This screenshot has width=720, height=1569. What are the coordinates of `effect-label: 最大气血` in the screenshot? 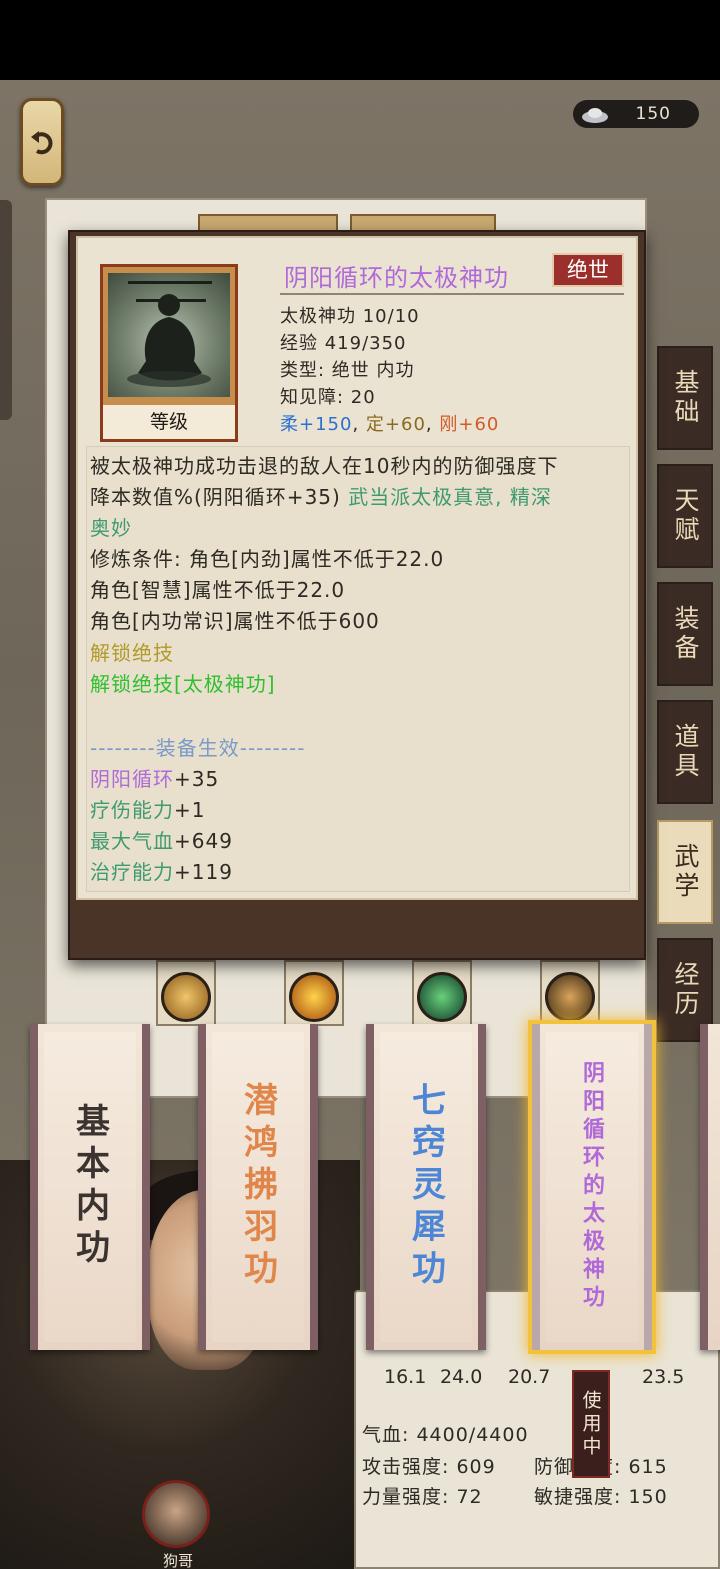 It's located at (132, 841).